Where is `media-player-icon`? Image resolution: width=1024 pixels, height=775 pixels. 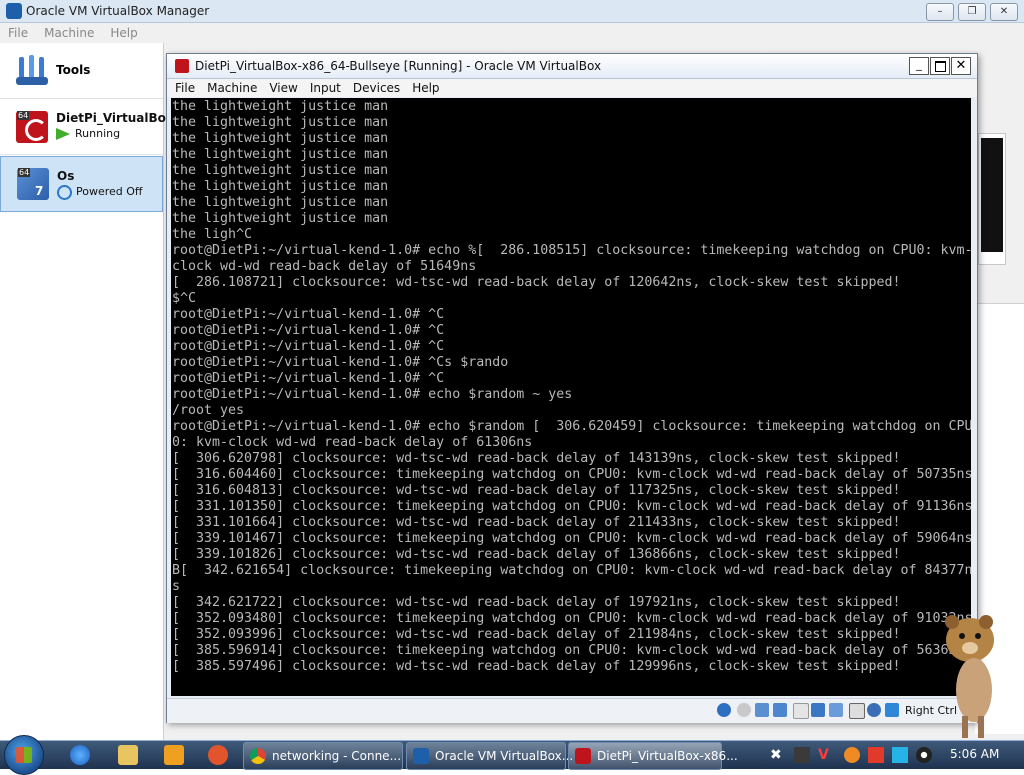 media-player-icon is located at coordinates (174, 755).